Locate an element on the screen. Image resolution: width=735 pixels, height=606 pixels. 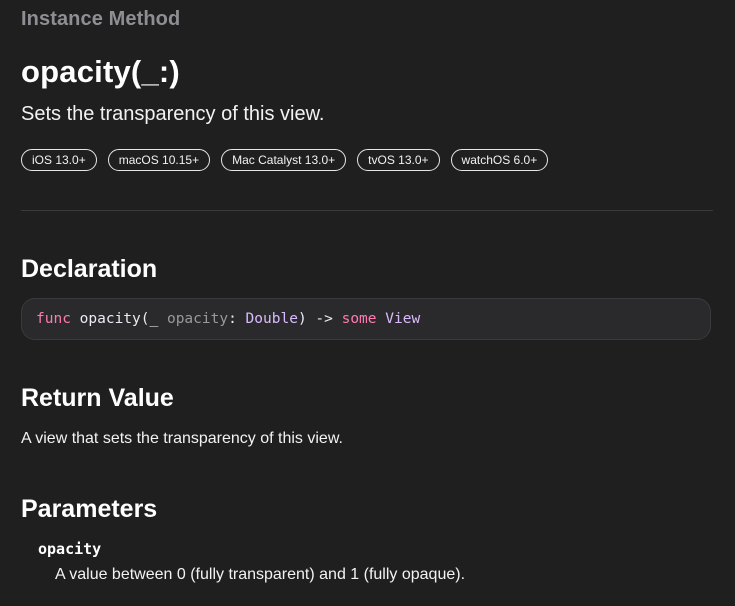
code-arrow: ) -> is located at coordinates (319, 319).